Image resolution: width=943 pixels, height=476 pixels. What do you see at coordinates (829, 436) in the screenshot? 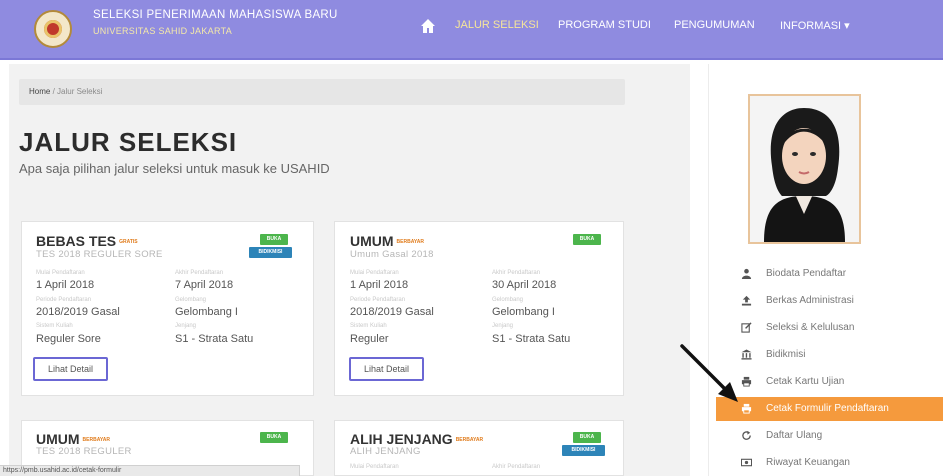
I see `sidebar-item-daftar-ulang: Daftar Ulang` at bounding box center [829, 436].